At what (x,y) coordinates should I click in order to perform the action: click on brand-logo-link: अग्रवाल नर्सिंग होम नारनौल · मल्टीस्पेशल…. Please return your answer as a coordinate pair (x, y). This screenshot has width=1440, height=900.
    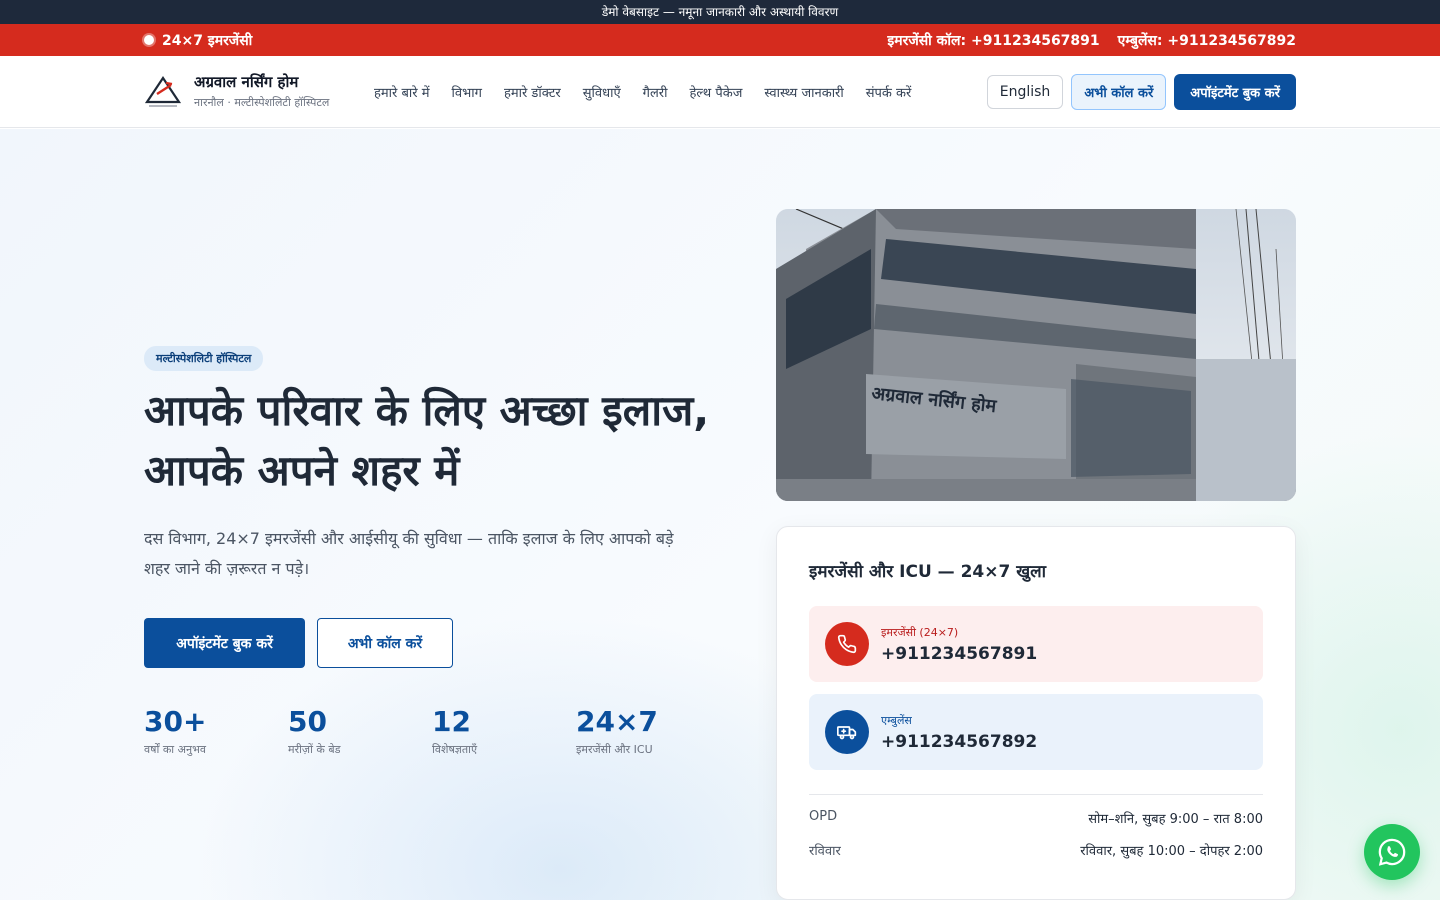
    Looking at the image, I should click on (247, 91).